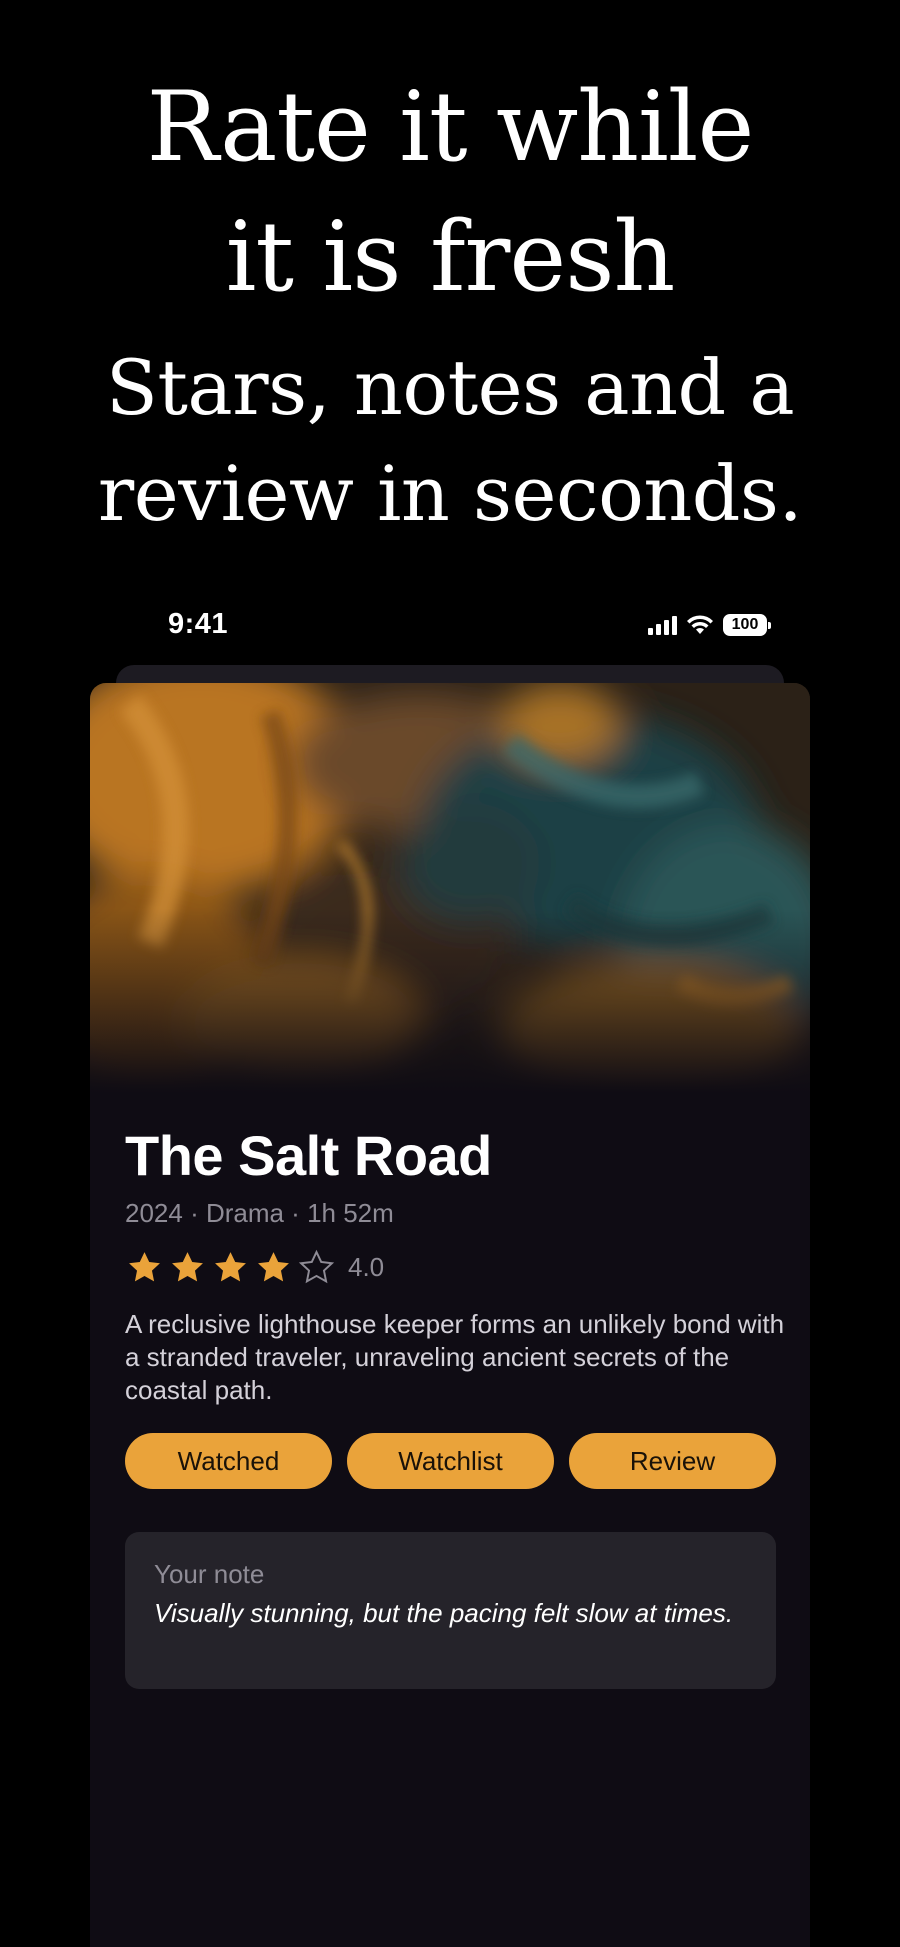 The width and height of the screenshot is (900, 1947). What do you see at coordinates (366, 1267) in the screenshot?
I see `rating-value: 4.0` at bounding box center [366, 1267].